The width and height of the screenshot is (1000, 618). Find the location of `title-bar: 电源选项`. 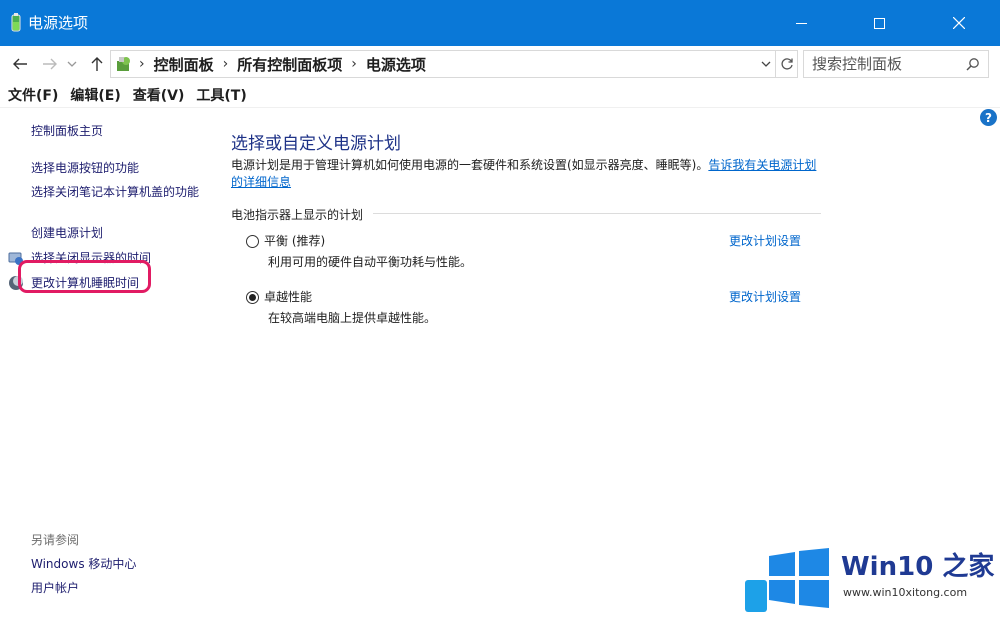

title-bar: 电源选项 is located at coordinates (500, 23).